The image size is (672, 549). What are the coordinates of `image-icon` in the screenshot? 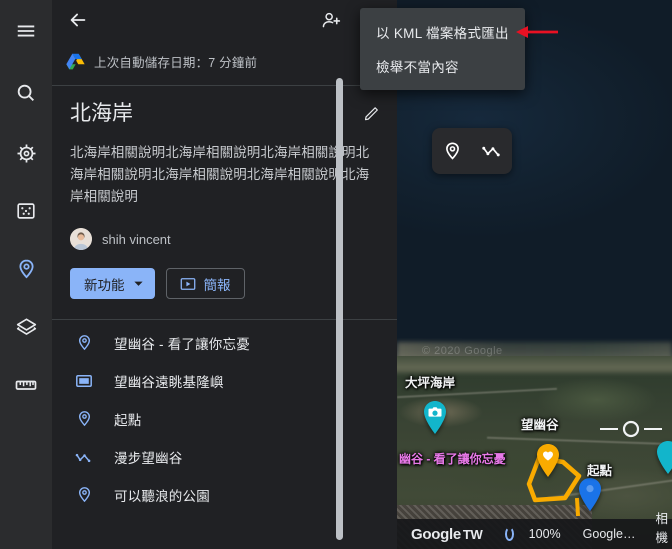 It's located at (84, 381).